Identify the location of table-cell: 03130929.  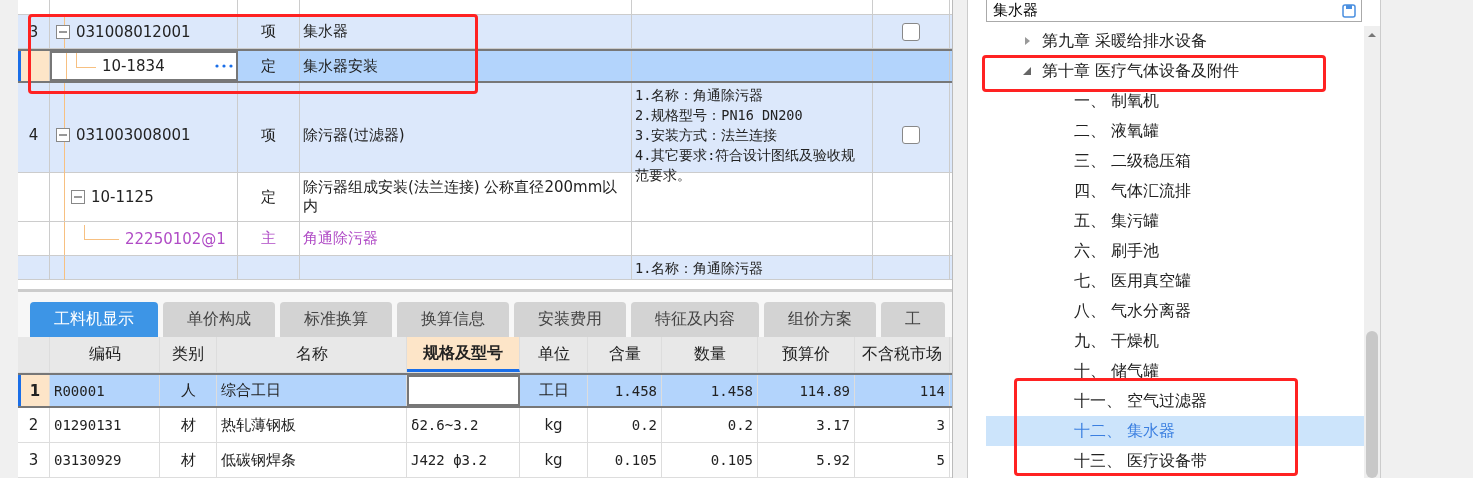
(105, 460).